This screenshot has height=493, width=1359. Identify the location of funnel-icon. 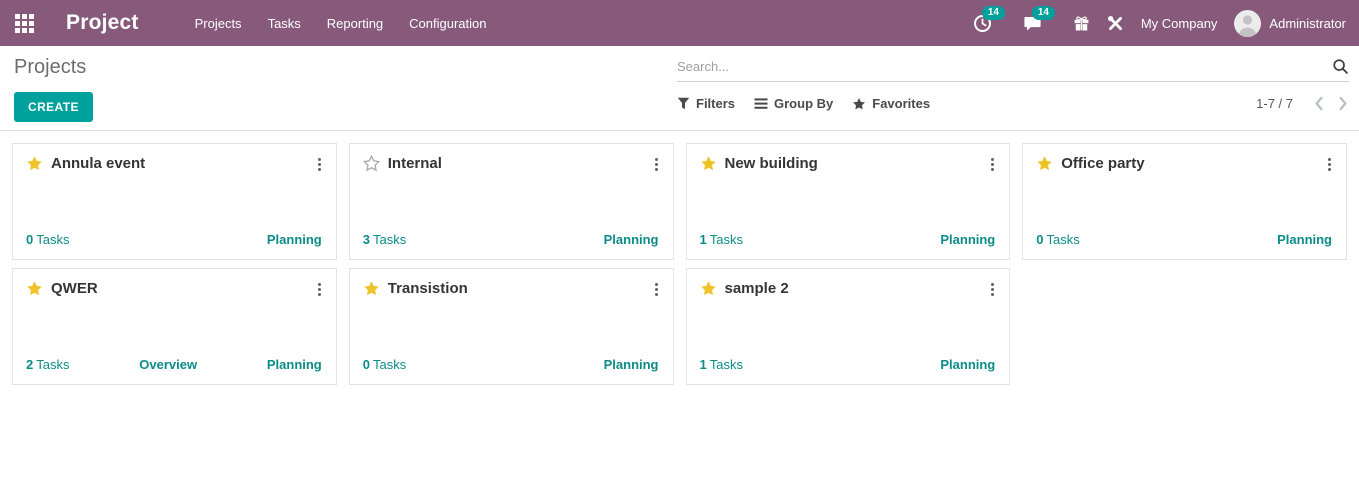
(683, 103).